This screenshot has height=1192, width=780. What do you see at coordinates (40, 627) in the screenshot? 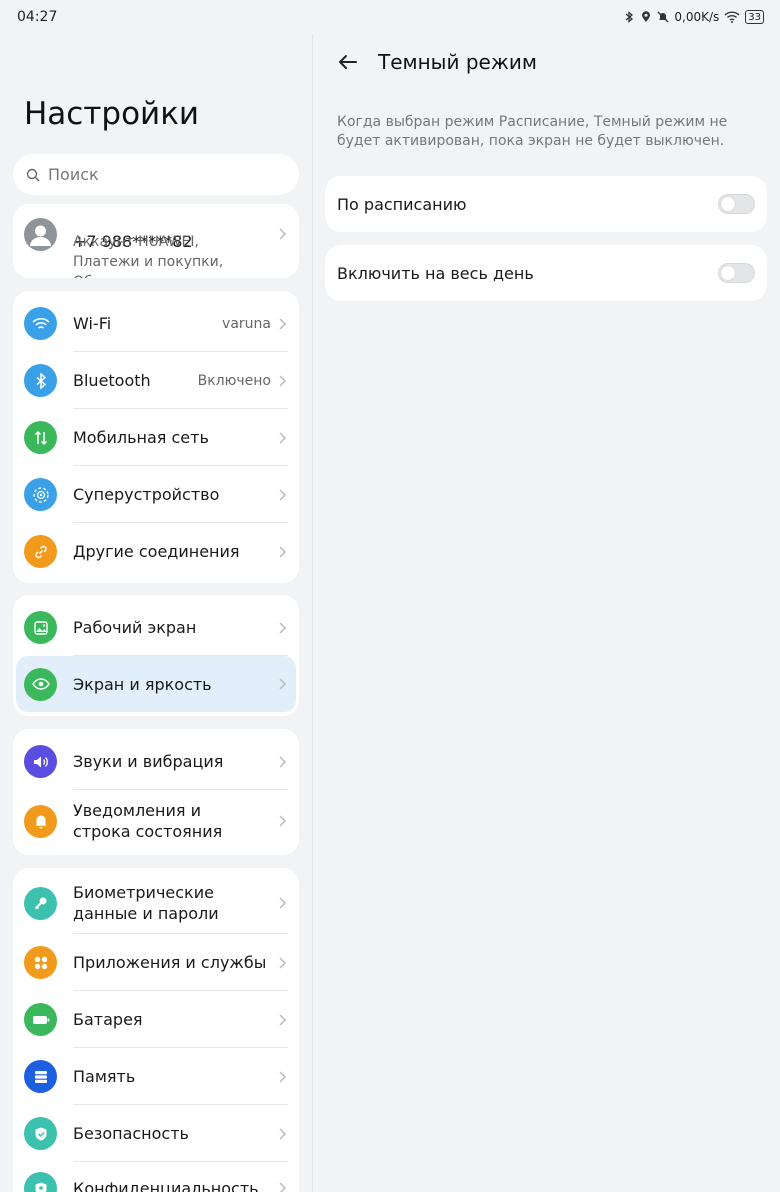
I see `wallpaper-icon` at bounding box center [40, 627].